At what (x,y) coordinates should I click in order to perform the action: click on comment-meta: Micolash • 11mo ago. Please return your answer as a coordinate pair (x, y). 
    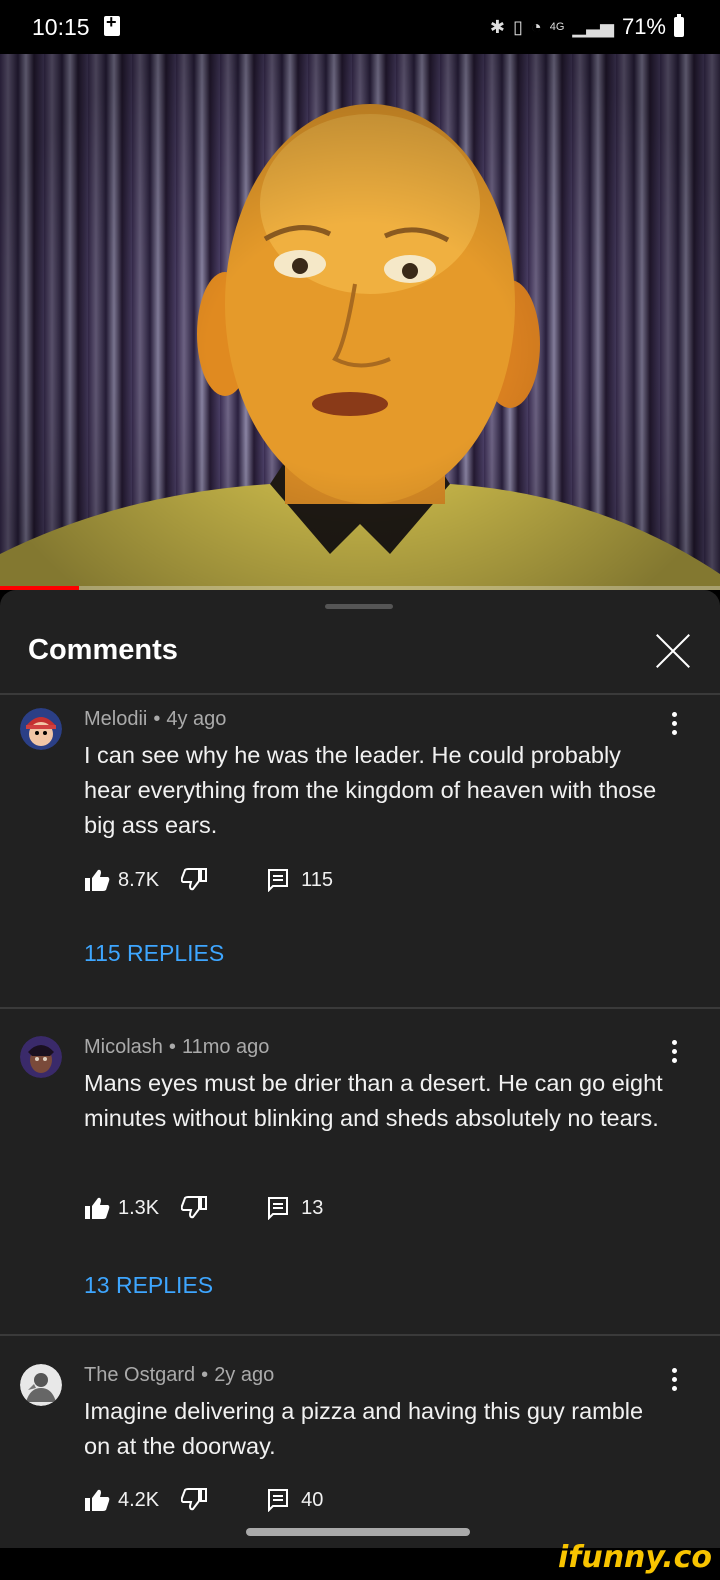
    Looking at the image, I should click on (177, 1047).